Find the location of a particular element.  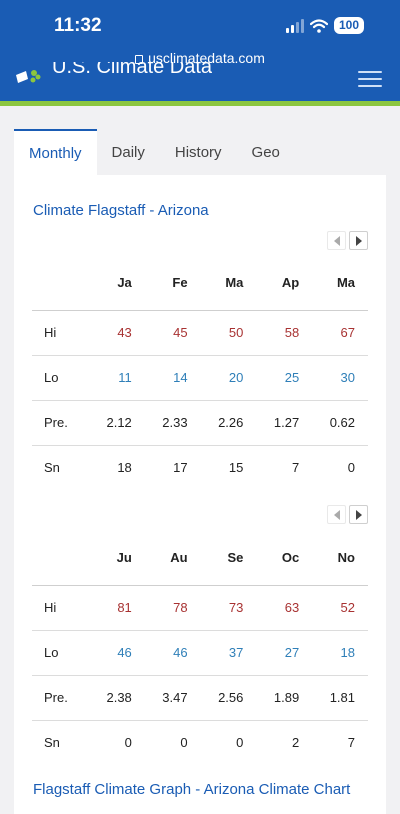

month-header: Ja is located at coordinates (117, 283).